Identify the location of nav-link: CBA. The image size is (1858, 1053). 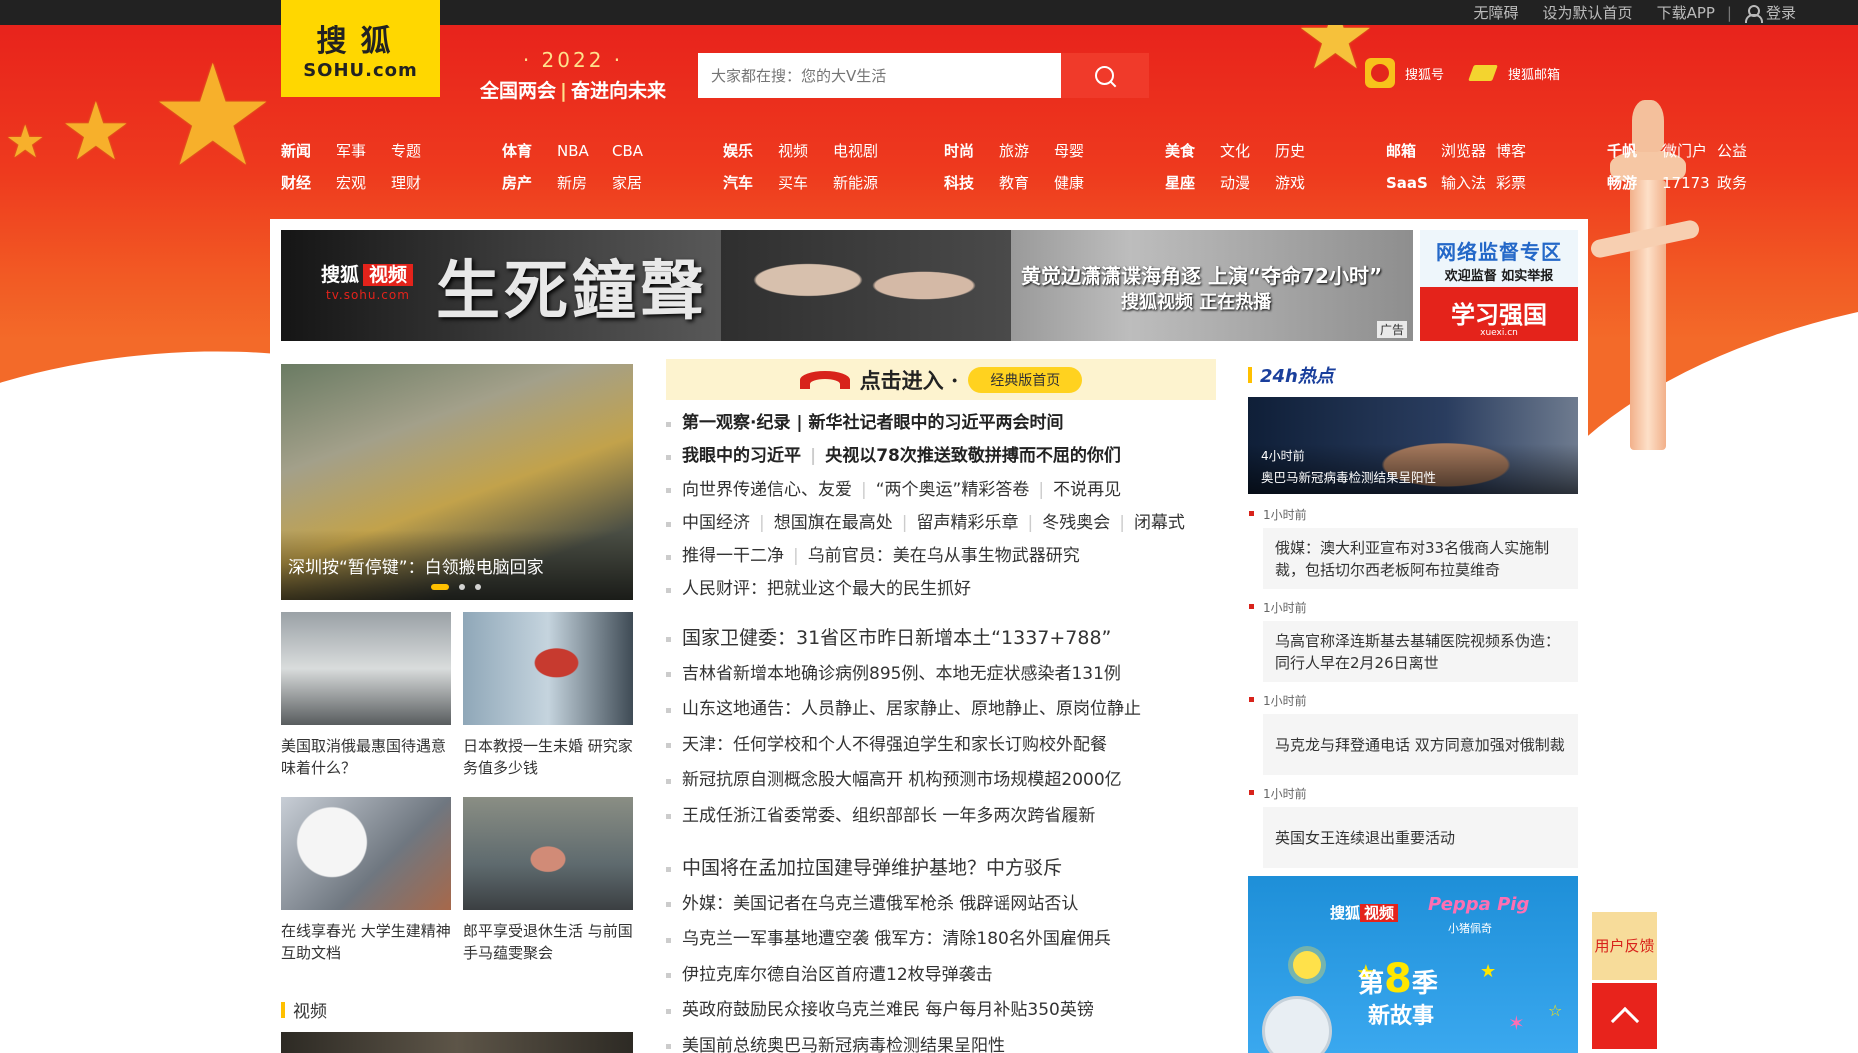
(639, 151).